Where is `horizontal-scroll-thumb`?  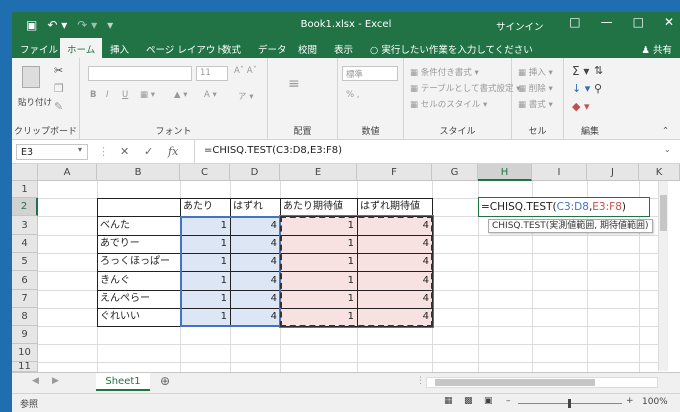
horizontal-scroll-thumb is located at coordinates (515, 382).